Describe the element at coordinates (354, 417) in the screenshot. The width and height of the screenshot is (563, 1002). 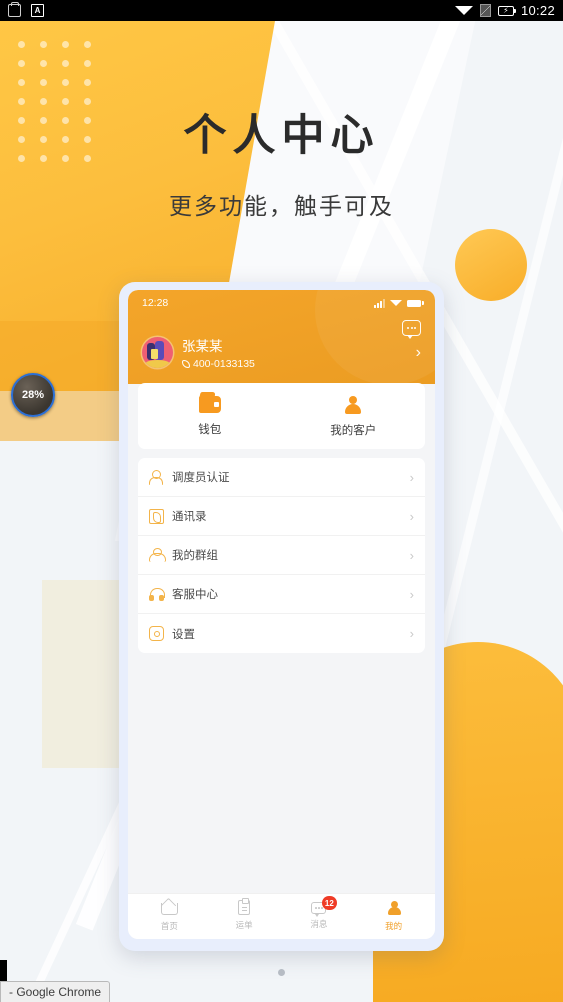
I see `quick-action-customers: 我的客户` at that location.